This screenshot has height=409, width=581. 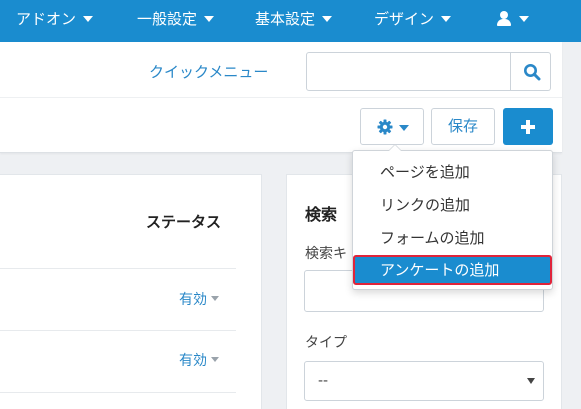 I want to click on search-input, so click(x=408, y=71).